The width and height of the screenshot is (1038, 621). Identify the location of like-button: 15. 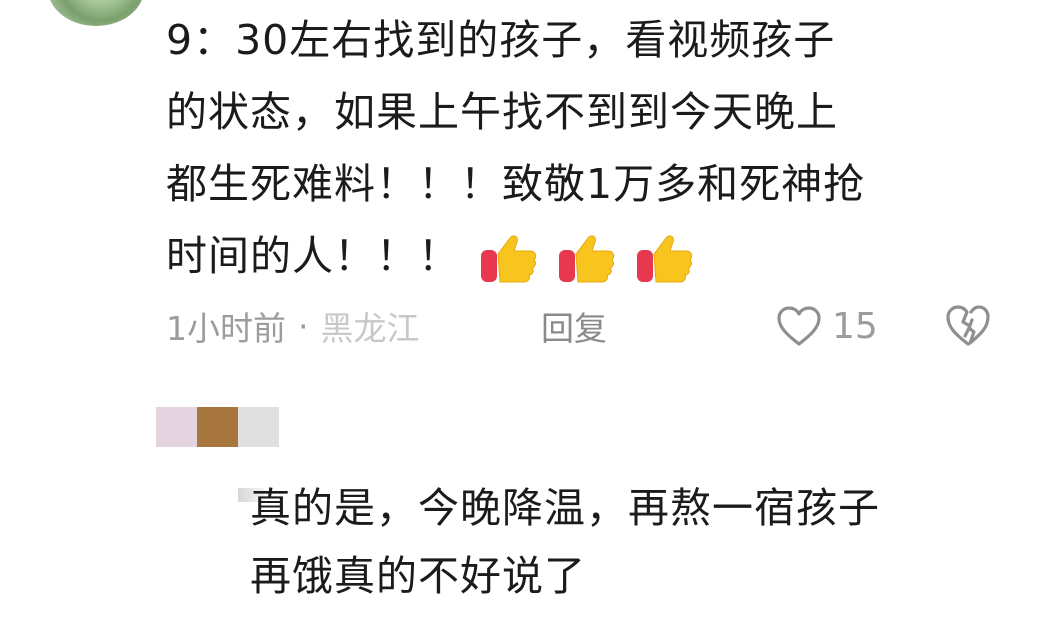
(827, 326).